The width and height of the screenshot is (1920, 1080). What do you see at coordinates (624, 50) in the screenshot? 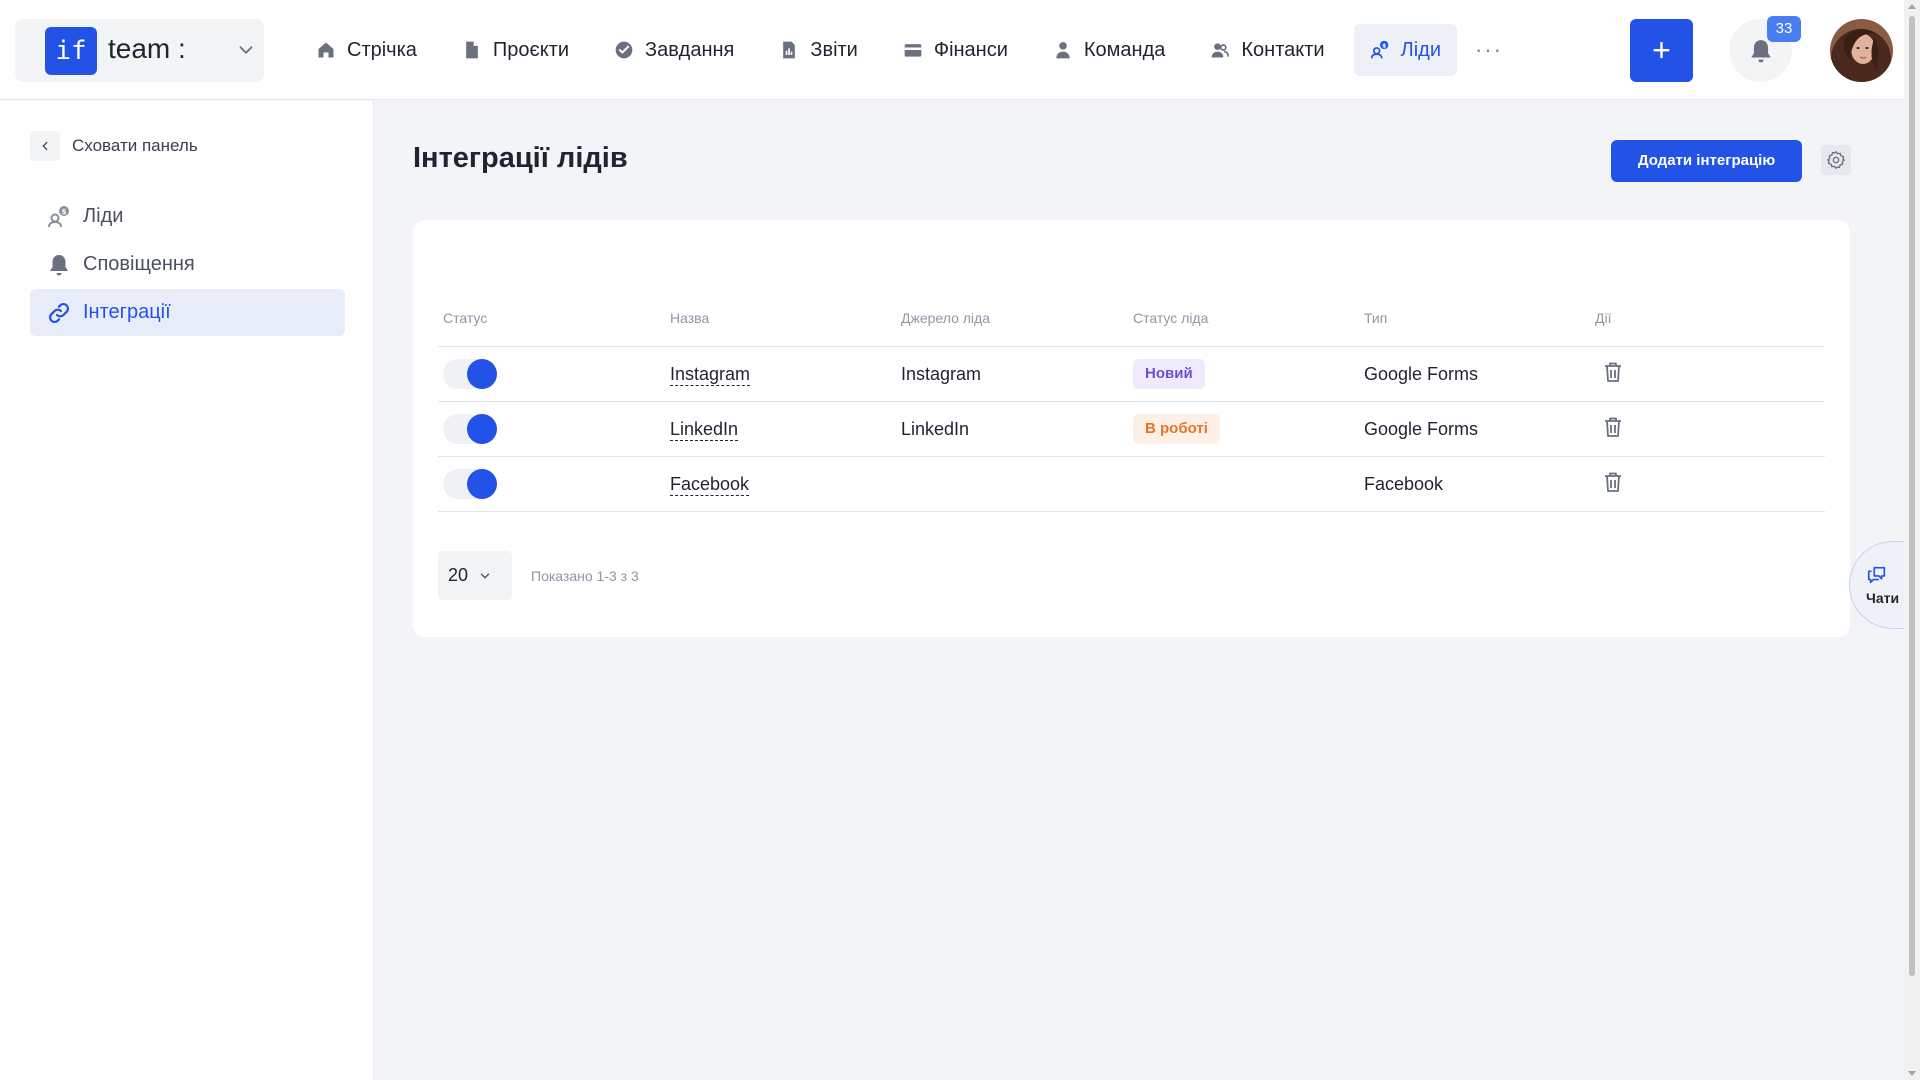
I see `check-circle-icon` at bounding box center [624, 50].